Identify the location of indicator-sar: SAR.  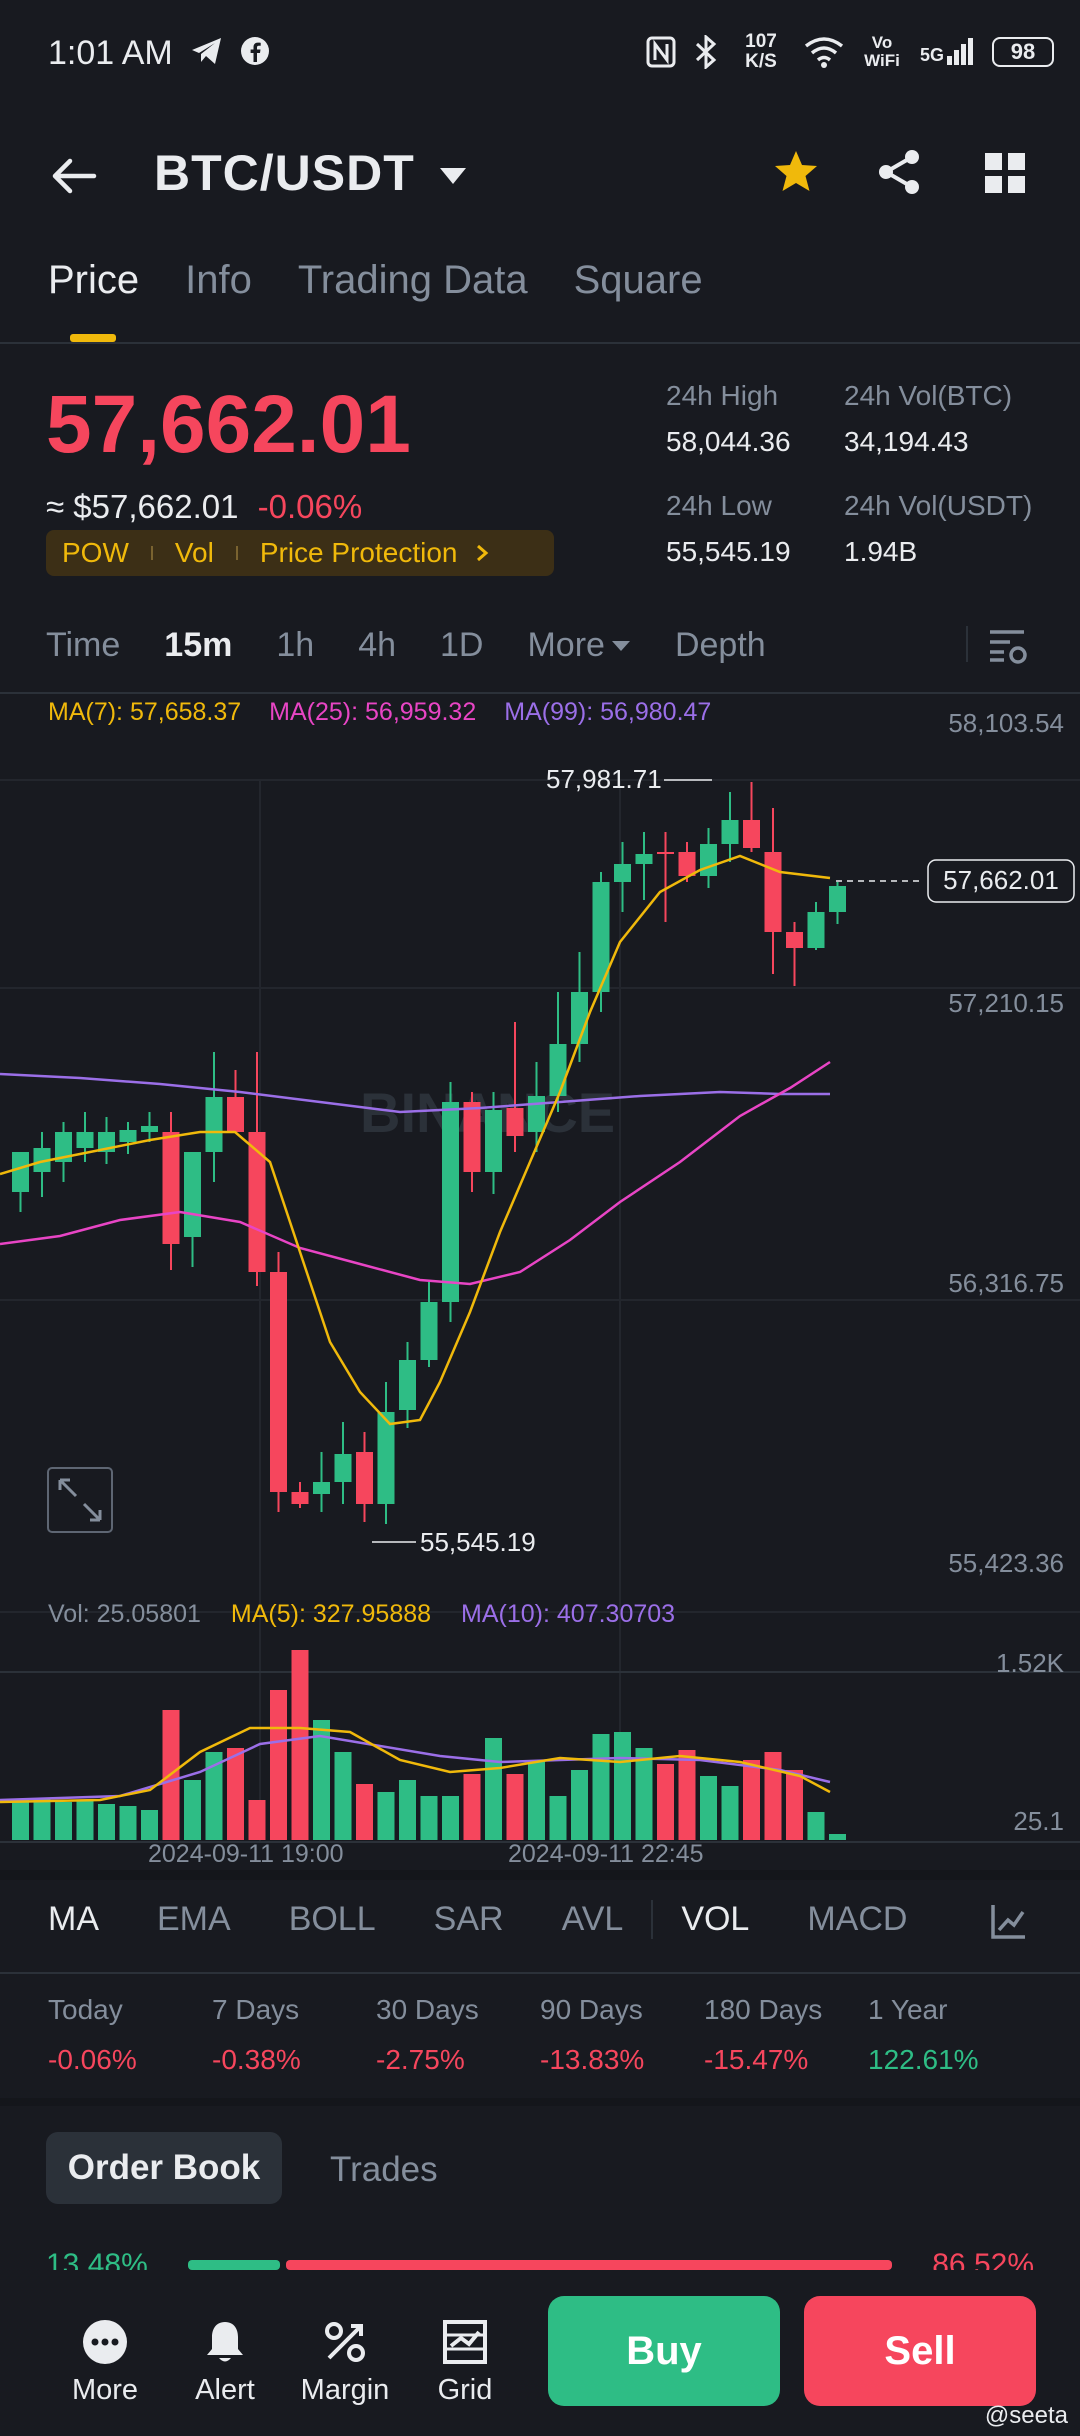
(469, 1919).